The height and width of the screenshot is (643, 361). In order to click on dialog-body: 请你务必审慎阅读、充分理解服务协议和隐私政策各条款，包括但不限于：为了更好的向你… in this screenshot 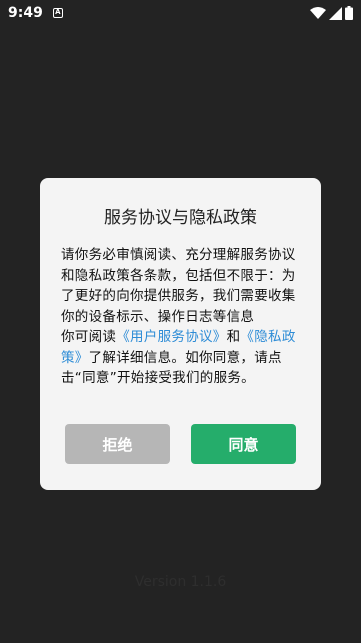, I will do `click(180, 317)`.